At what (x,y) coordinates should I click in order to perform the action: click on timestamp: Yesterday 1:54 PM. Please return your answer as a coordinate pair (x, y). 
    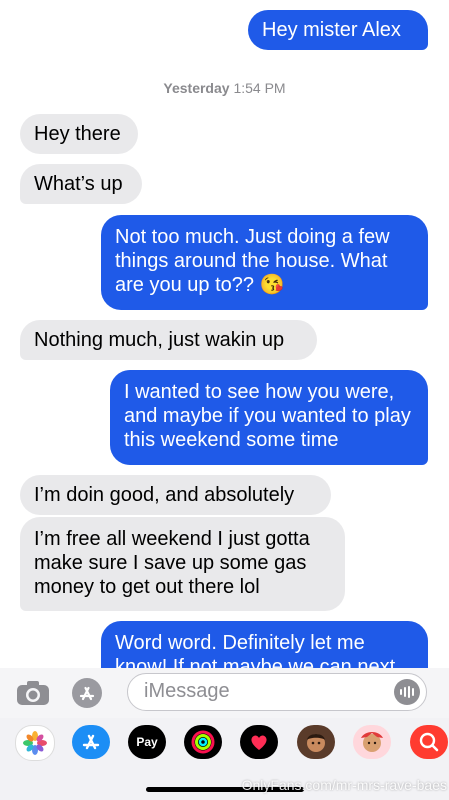
    Looking at the image, I should click on (224, 88).